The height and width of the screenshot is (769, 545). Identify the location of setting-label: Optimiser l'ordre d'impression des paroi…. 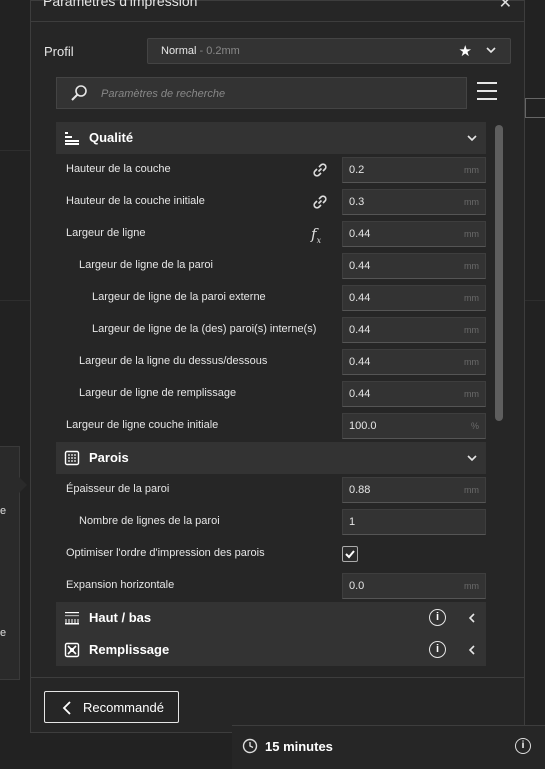
(165, 553).